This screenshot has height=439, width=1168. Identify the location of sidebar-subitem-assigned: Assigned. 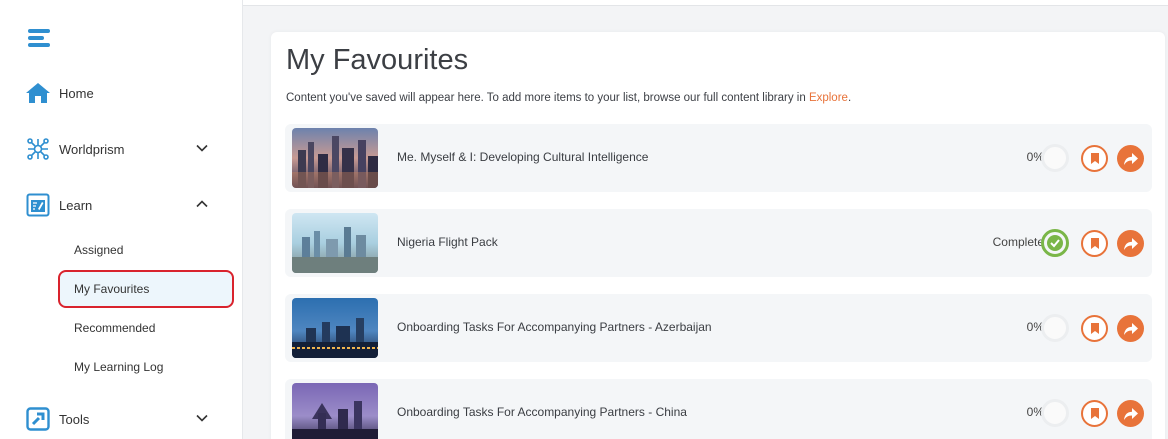
(146, 250).